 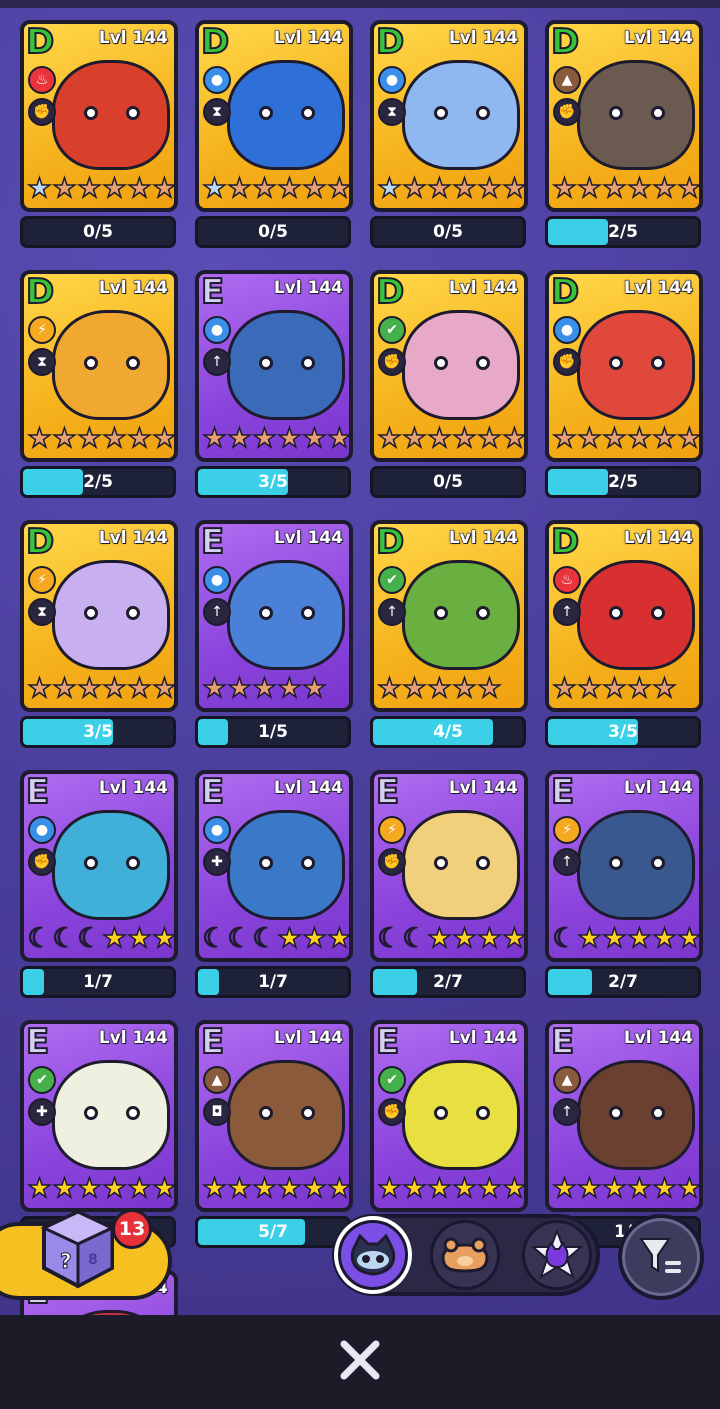 What do you see at coordinates (623, 482) in the screenshot?
I see `progress-text: 2/5` at bounding box center [623, 482].